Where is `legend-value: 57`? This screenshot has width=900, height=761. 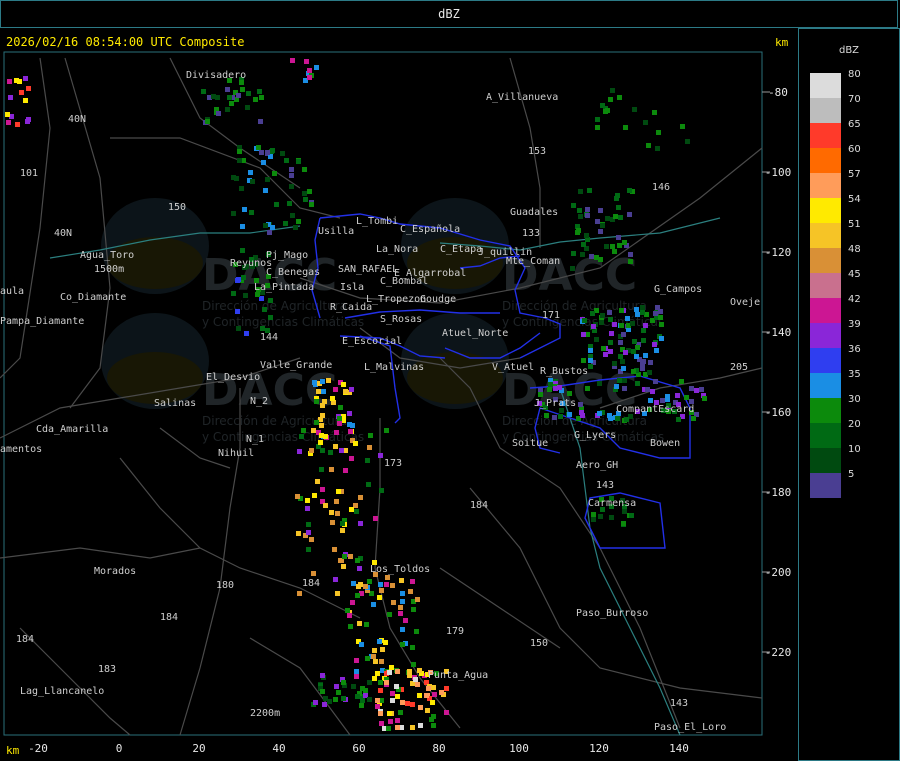 legend-value: 57 is located at coordinates (854, 174).